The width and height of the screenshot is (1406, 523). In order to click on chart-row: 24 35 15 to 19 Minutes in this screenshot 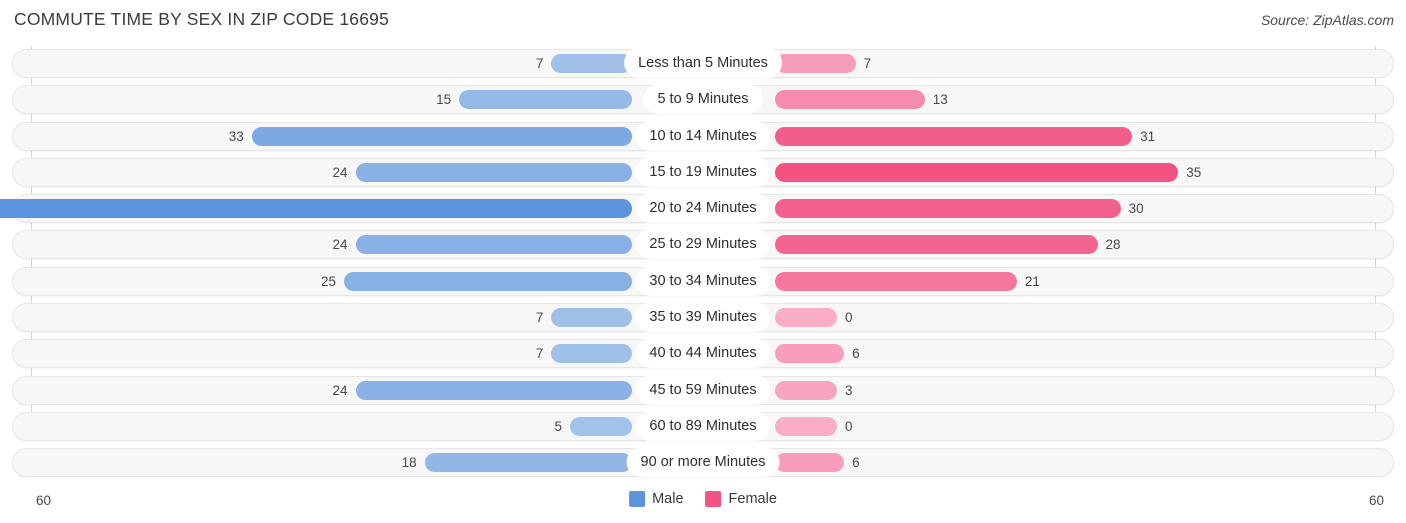, I will do `click(703, 173)`.